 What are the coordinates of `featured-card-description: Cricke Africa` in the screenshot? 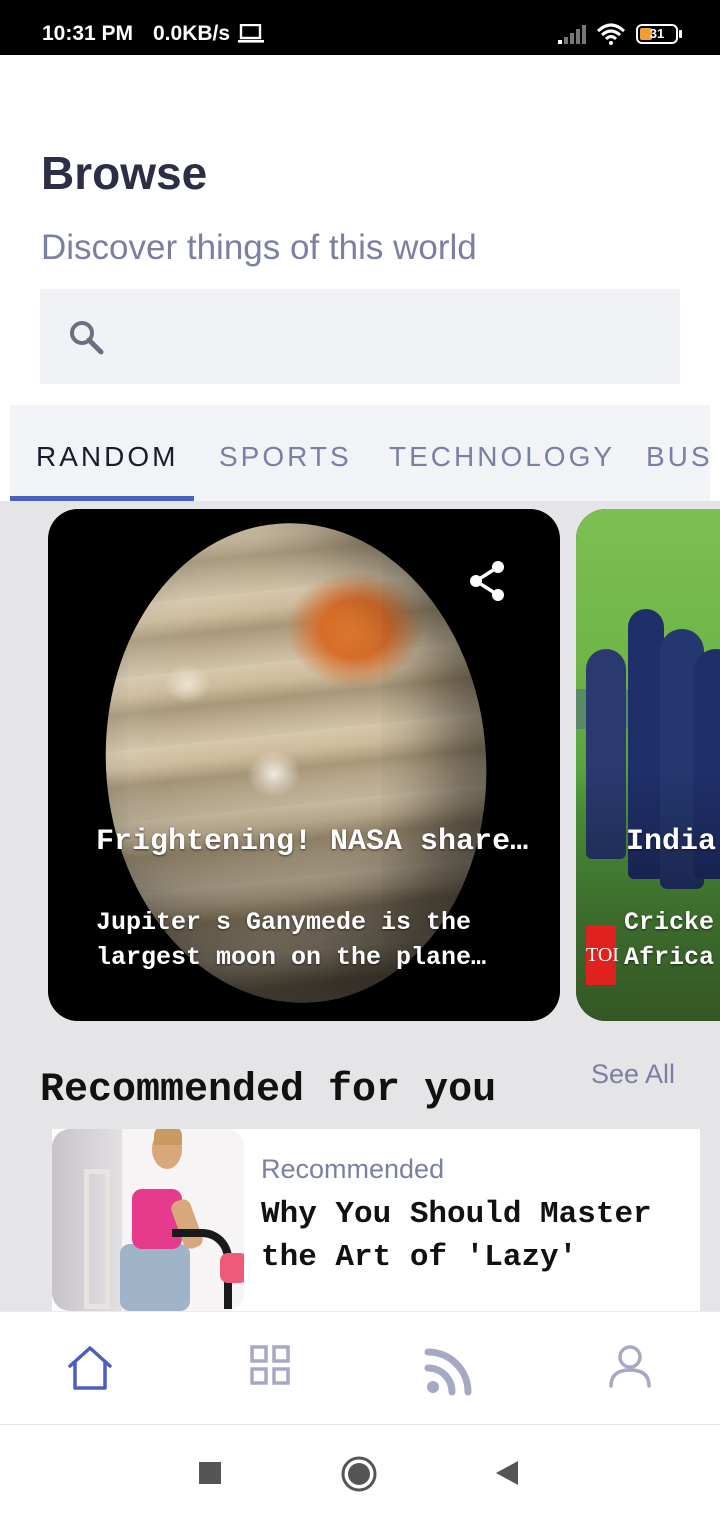 It's located at (669, 940).